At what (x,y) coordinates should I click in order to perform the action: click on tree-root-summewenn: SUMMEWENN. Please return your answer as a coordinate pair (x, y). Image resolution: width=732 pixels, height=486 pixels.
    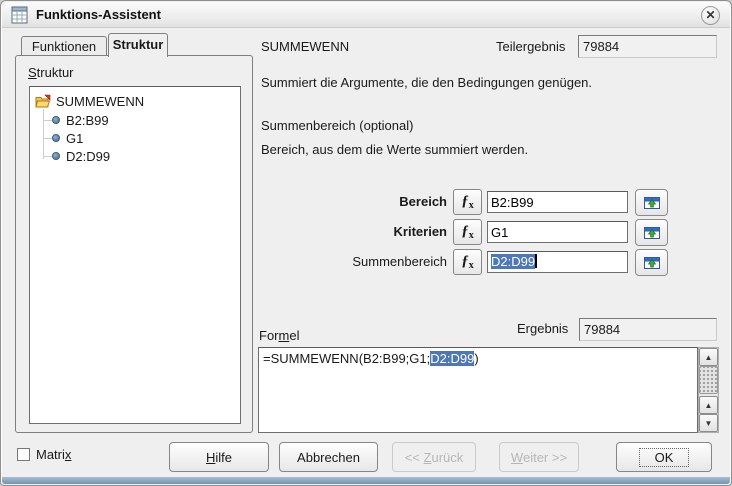
    Looking at the image, I should click on (135, 101).